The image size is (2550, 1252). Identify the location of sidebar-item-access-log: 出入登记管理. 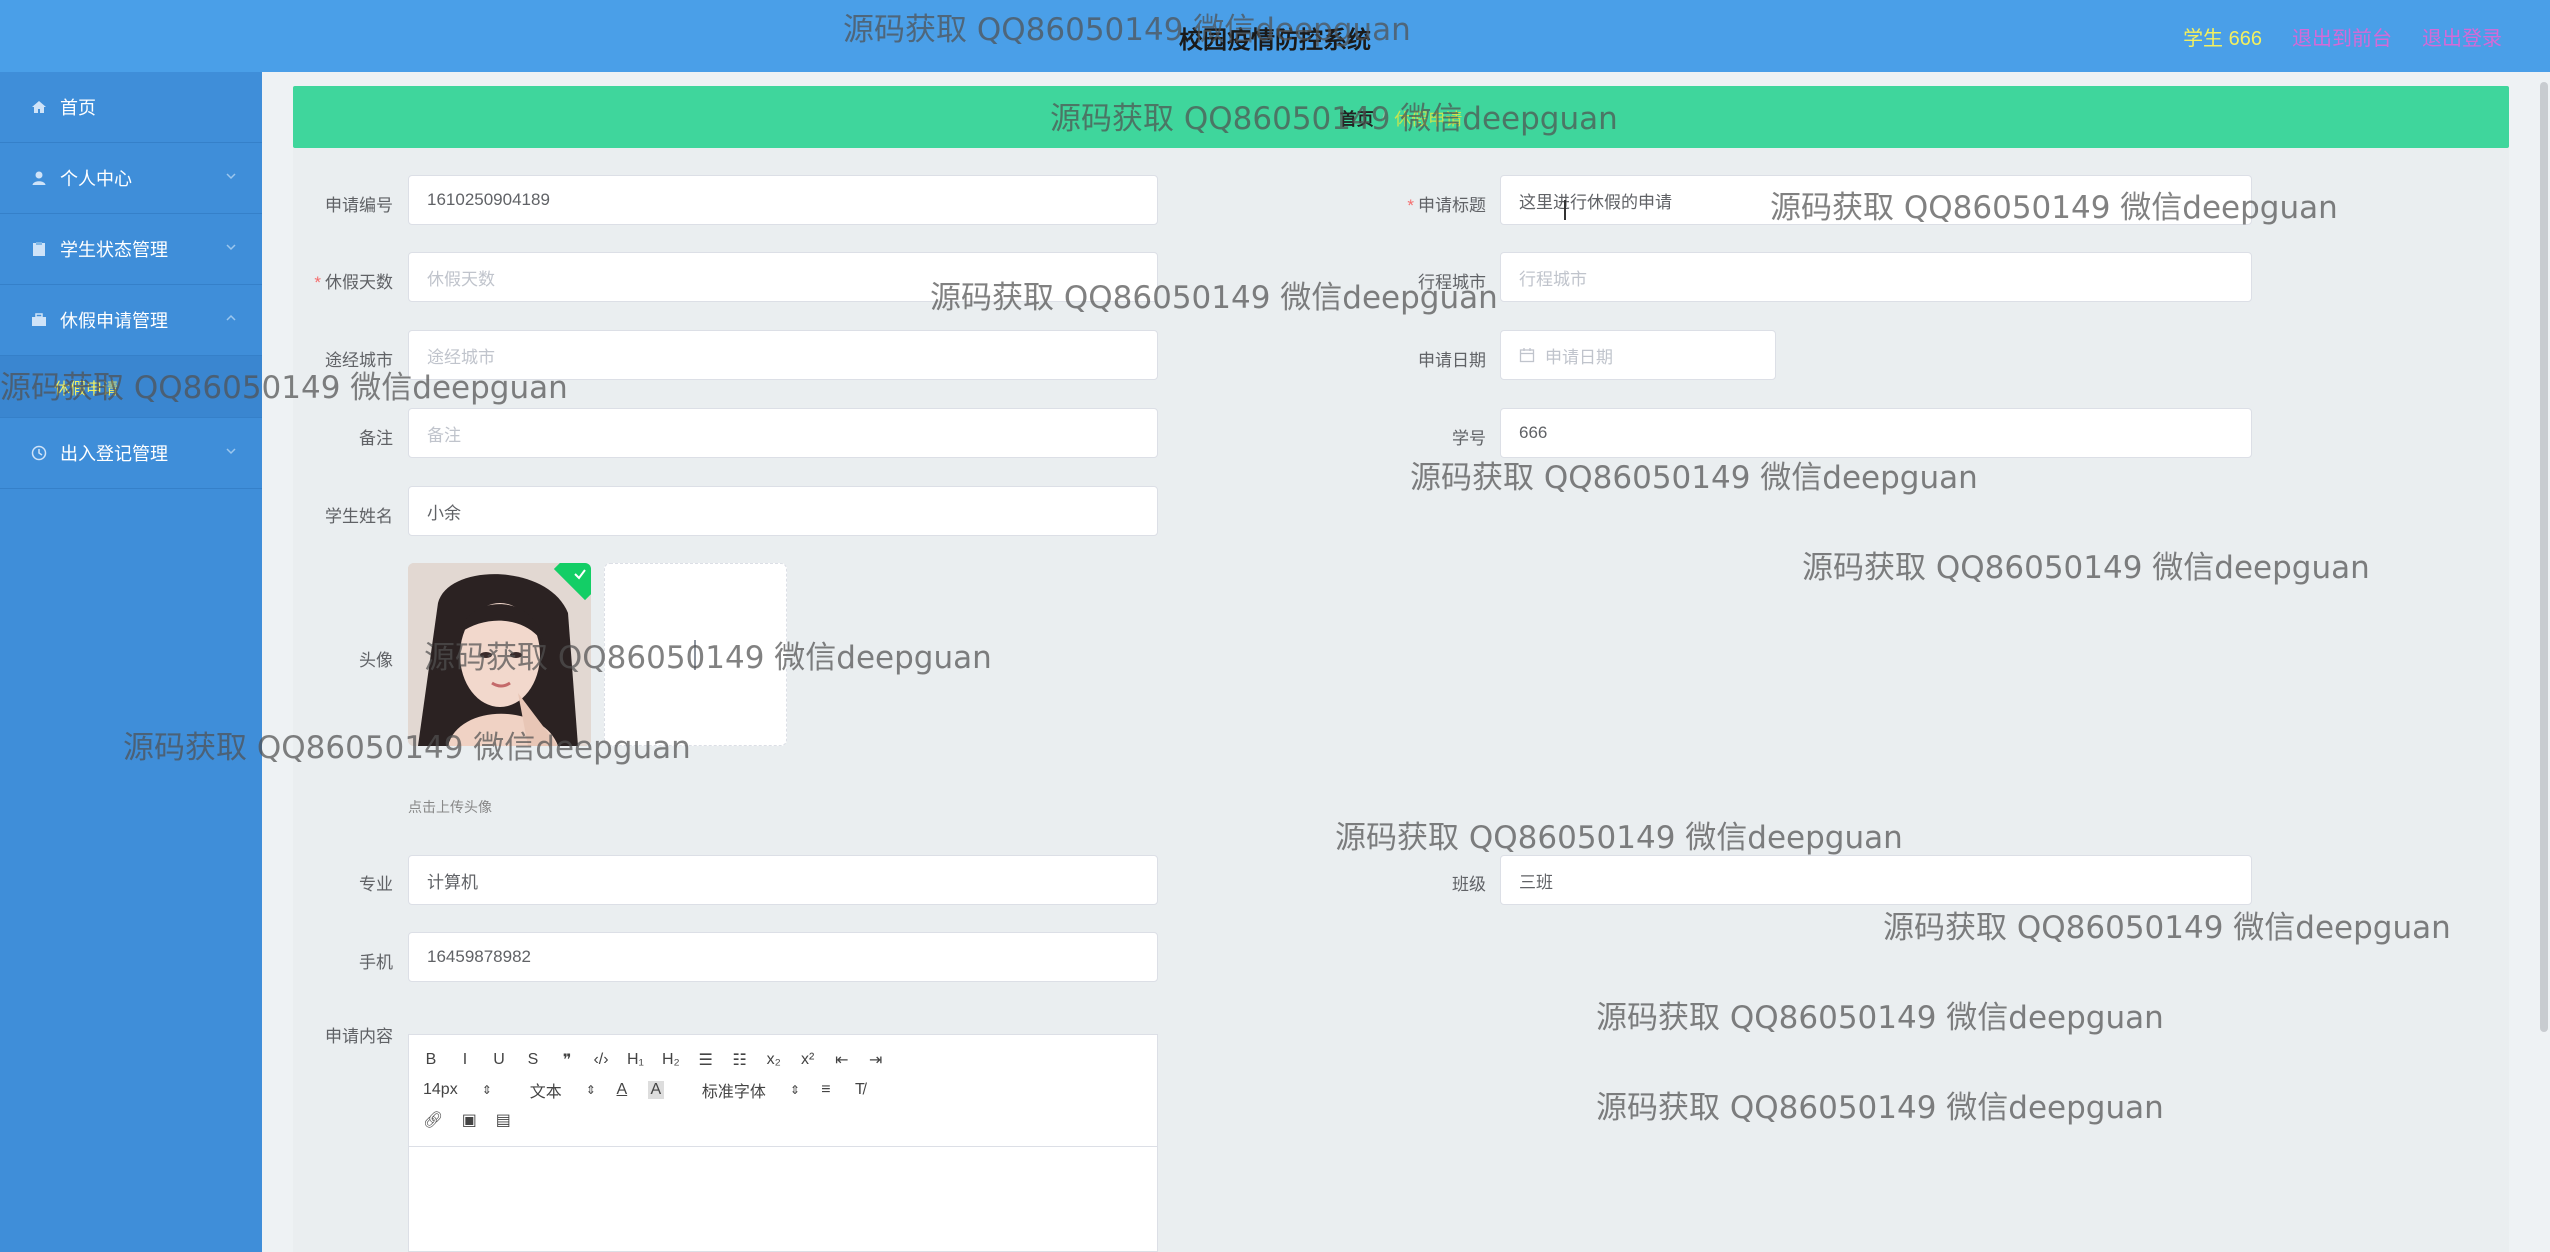
(131, 453).